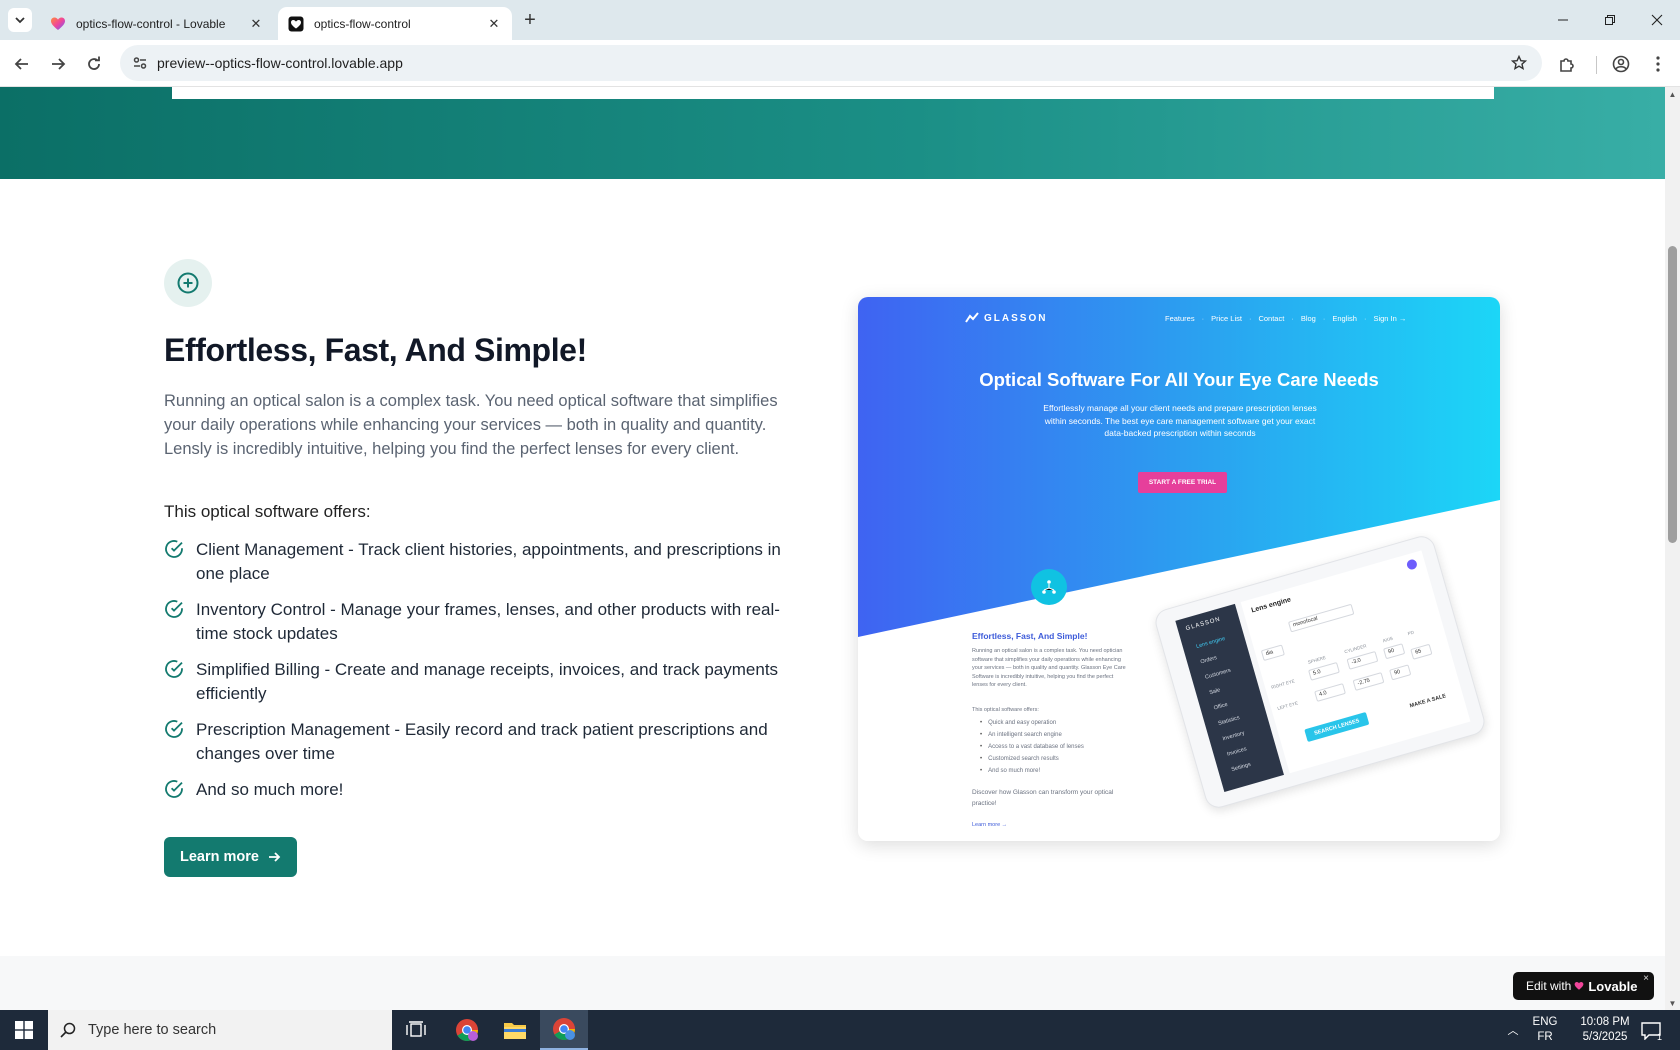 Image resolution: width=1680 pixels, height=1050 pixels. I want to click on tablet-sale-button: MAKE A SALE, so click(1428, 701).